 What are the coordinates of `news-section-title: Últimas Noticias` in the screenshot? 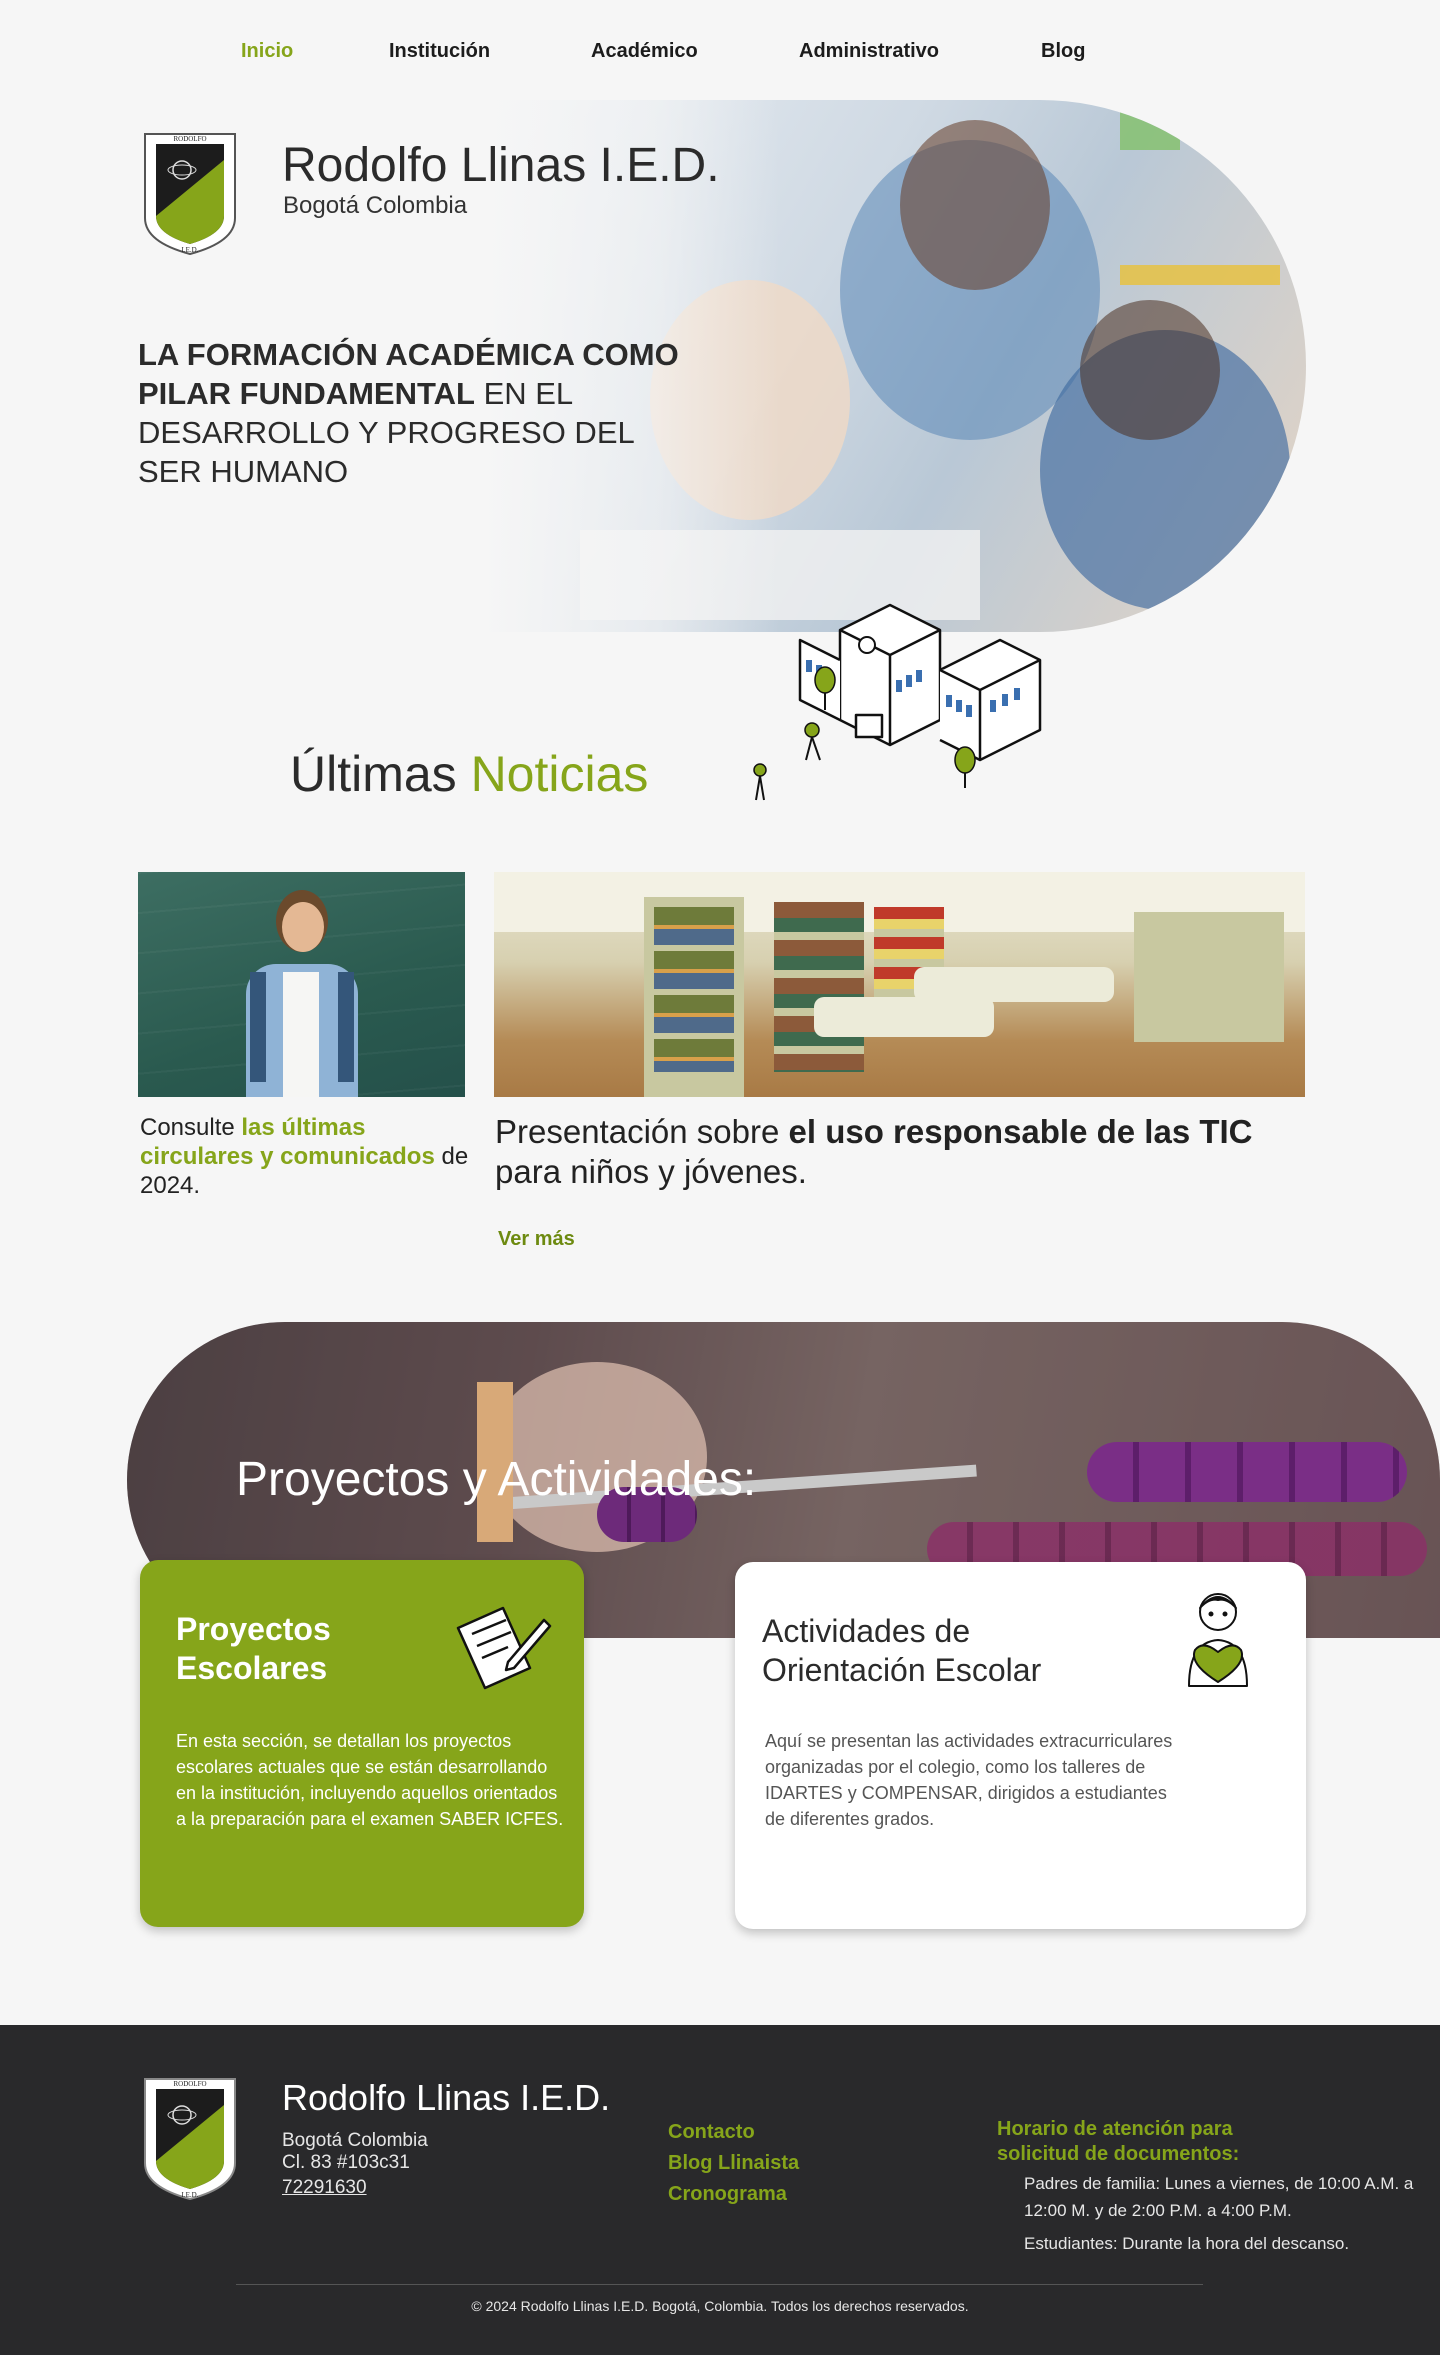 It's located at (469, 774).